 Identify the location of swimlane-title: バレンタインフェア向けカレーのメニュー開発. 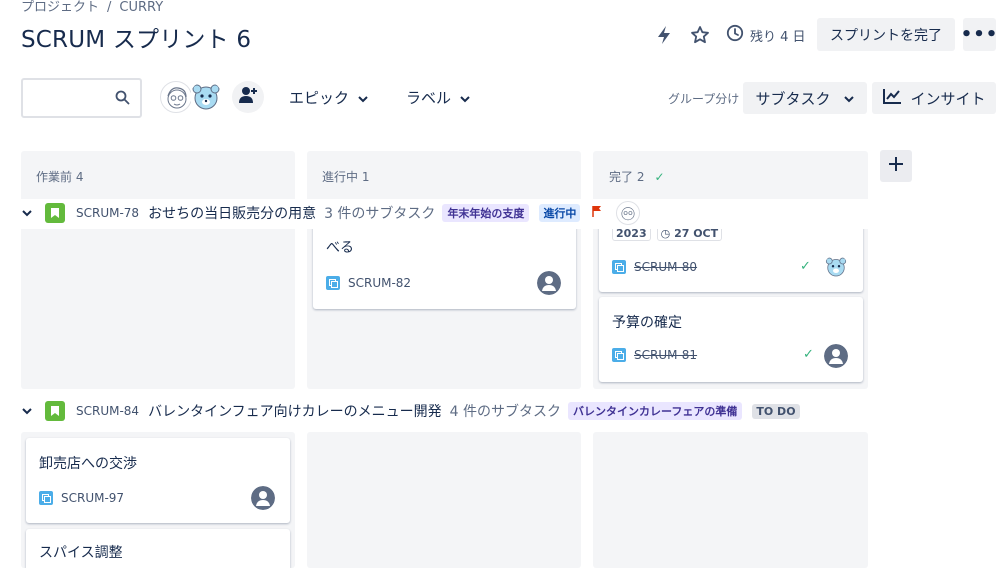
(295, 412).